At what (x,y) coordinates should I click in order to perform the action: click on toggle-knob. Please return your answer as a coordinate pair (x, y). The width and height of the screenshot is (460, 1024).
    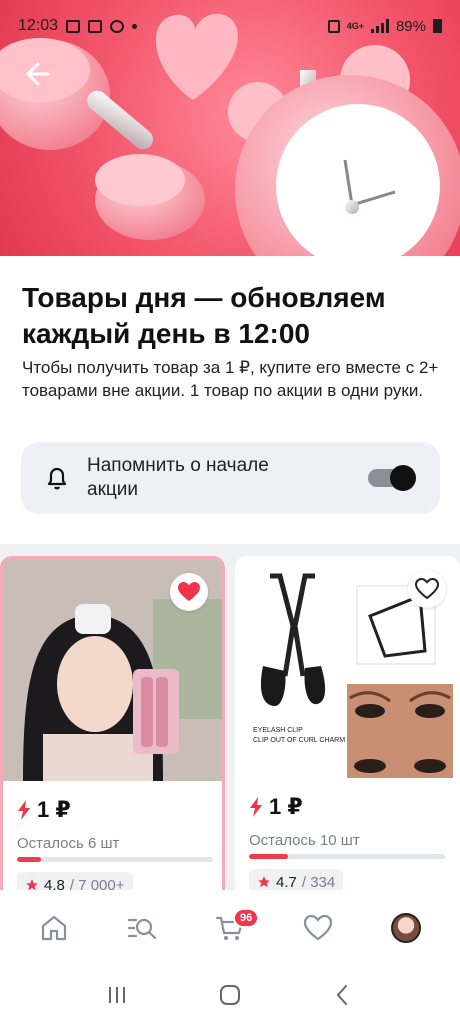
    Looking at the image, I should click on (403, 478).